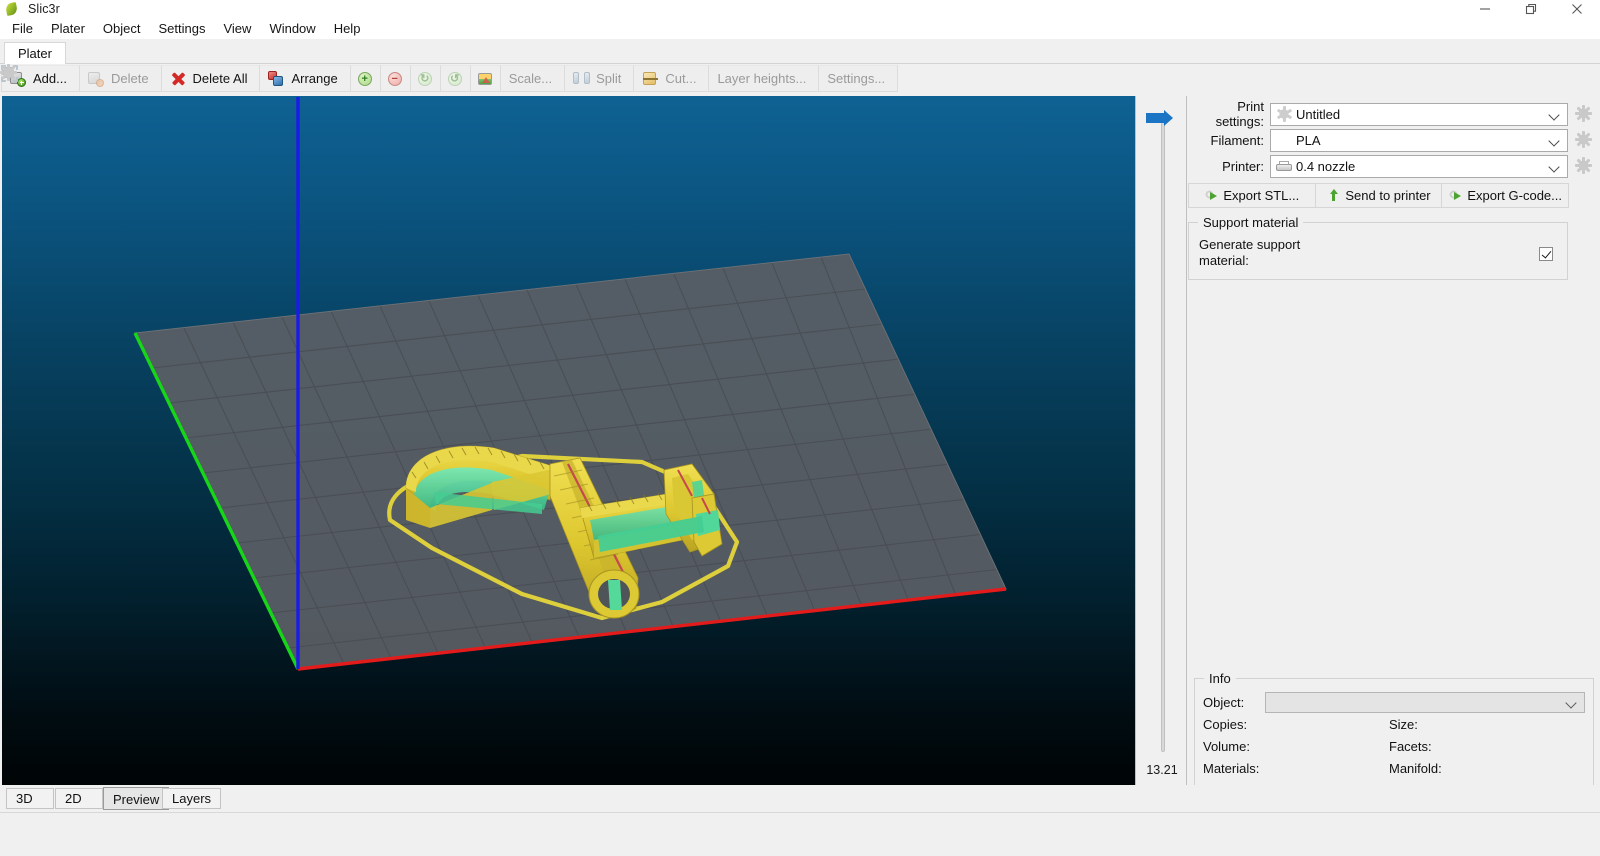 Image resolution: width=1600 pixels, height=856 pixels. I want to click on window-controls, so click(1531, 9).